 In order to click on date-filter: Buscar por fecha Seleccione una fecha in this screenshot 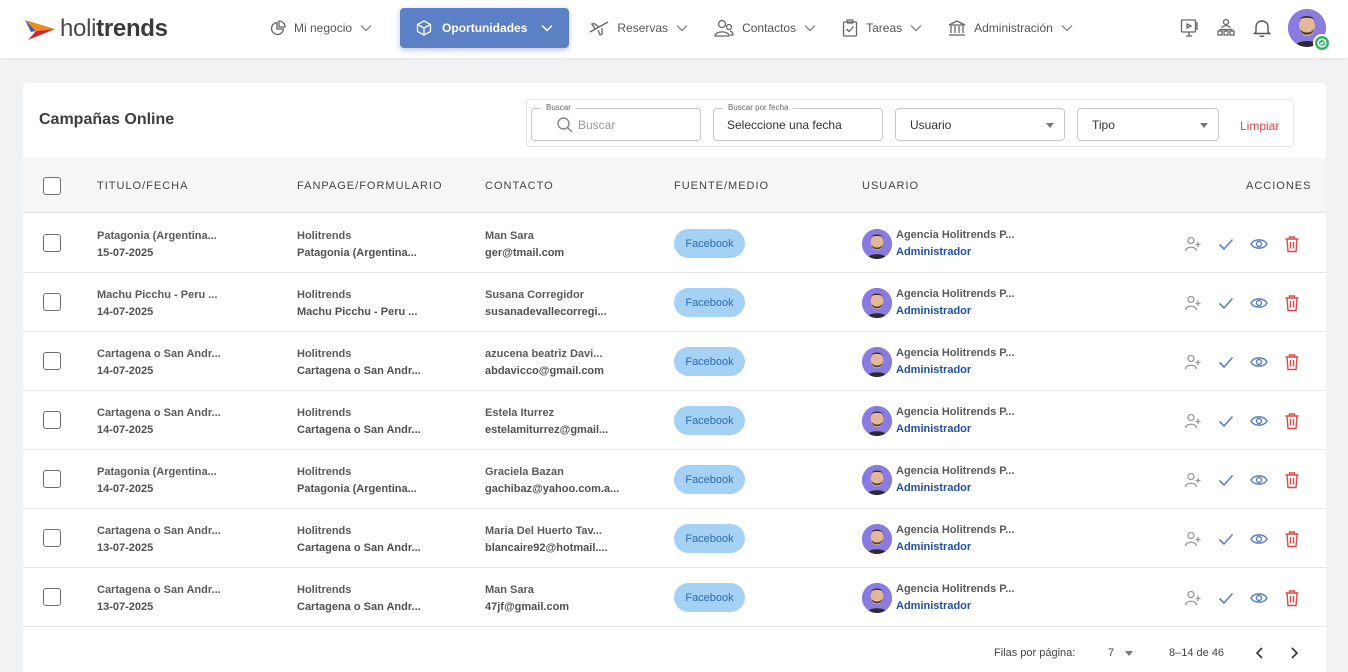, I will do `click(798, 122)`.